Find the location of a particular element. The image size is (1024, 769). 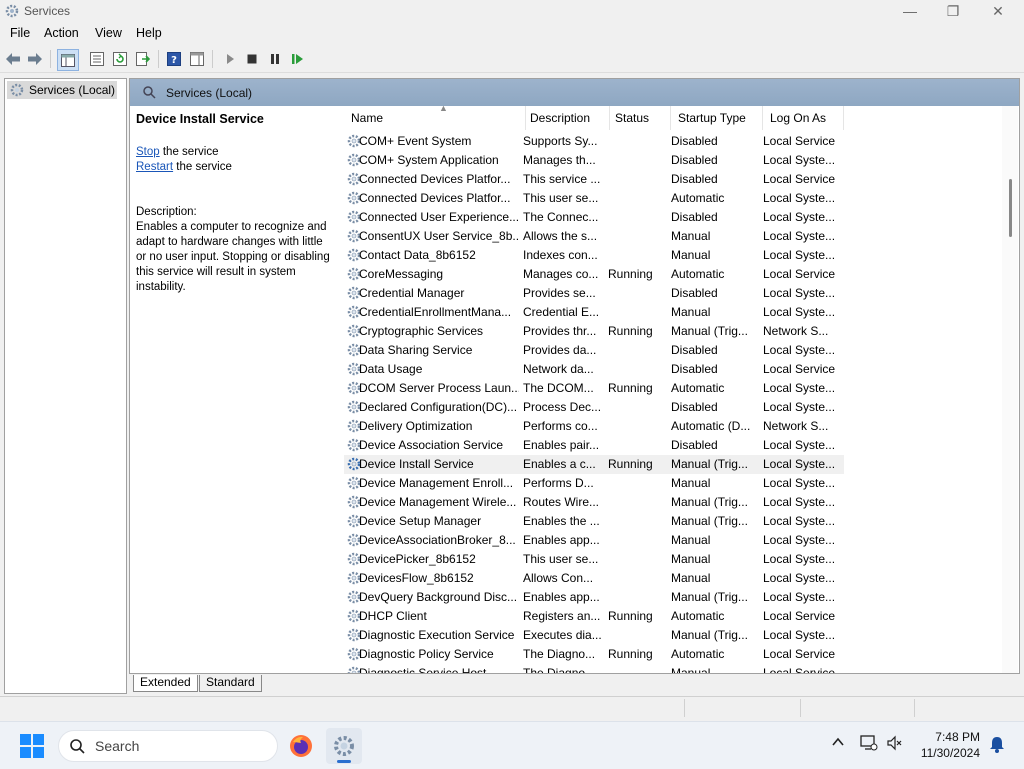

sort-ascending-icon: ▲ is located at coordinates (443, 108).